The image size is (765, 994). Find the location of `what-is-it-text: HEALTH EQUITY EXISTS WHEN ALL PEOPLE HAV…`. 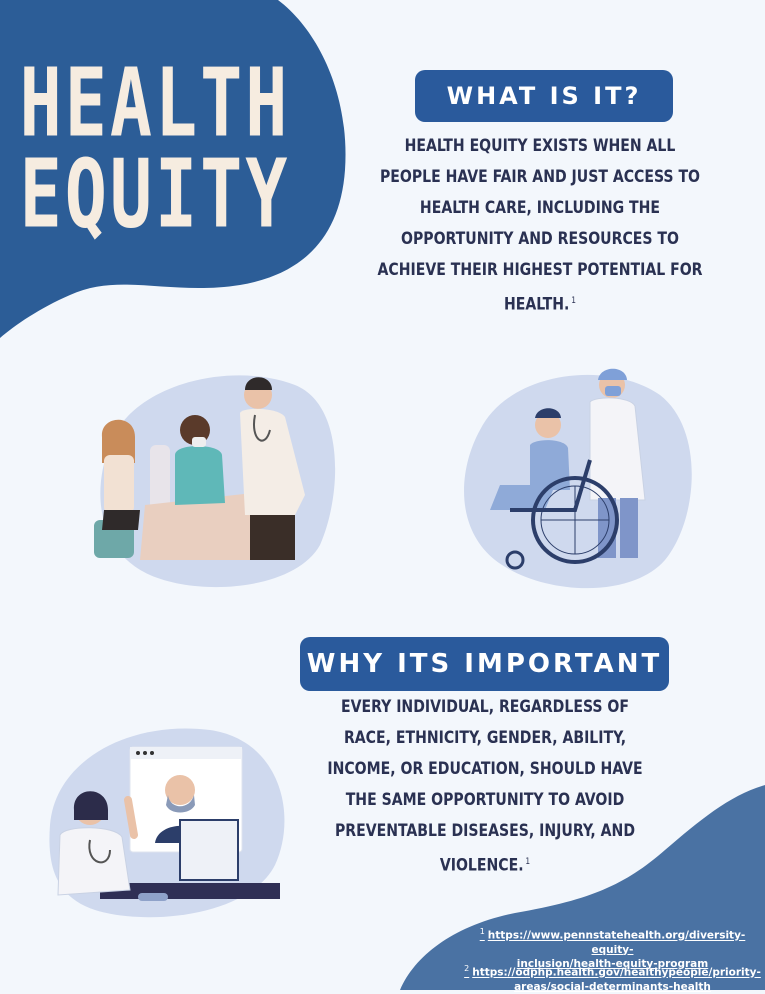

what-is-it-text: HEALTH EQUITY EXISTS WHEN ALL PEOPLE HAV… is located at coordinates (540, 225).